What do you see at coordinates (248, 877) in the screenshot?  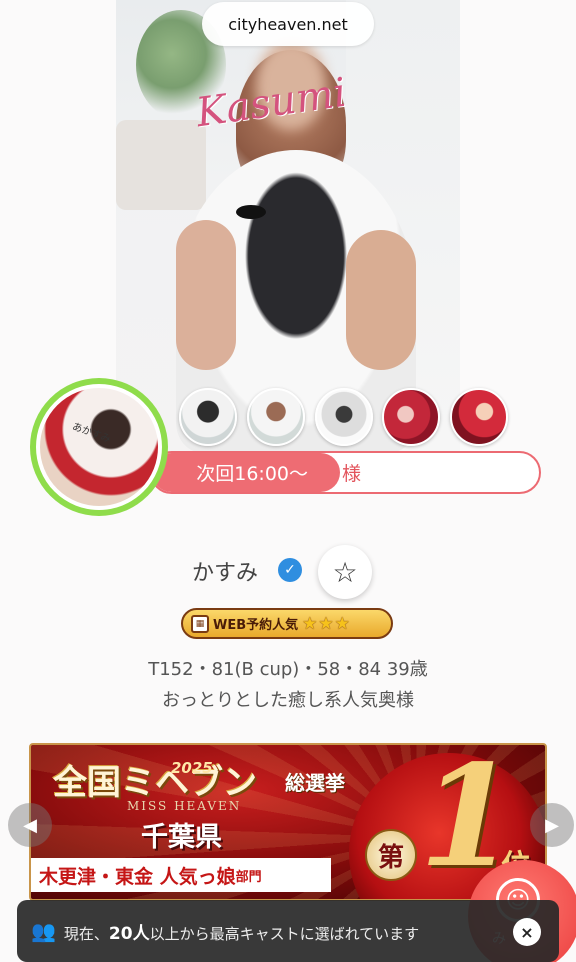 I see `banner-region-suffix: 部門` at bounding box center [248, 877].